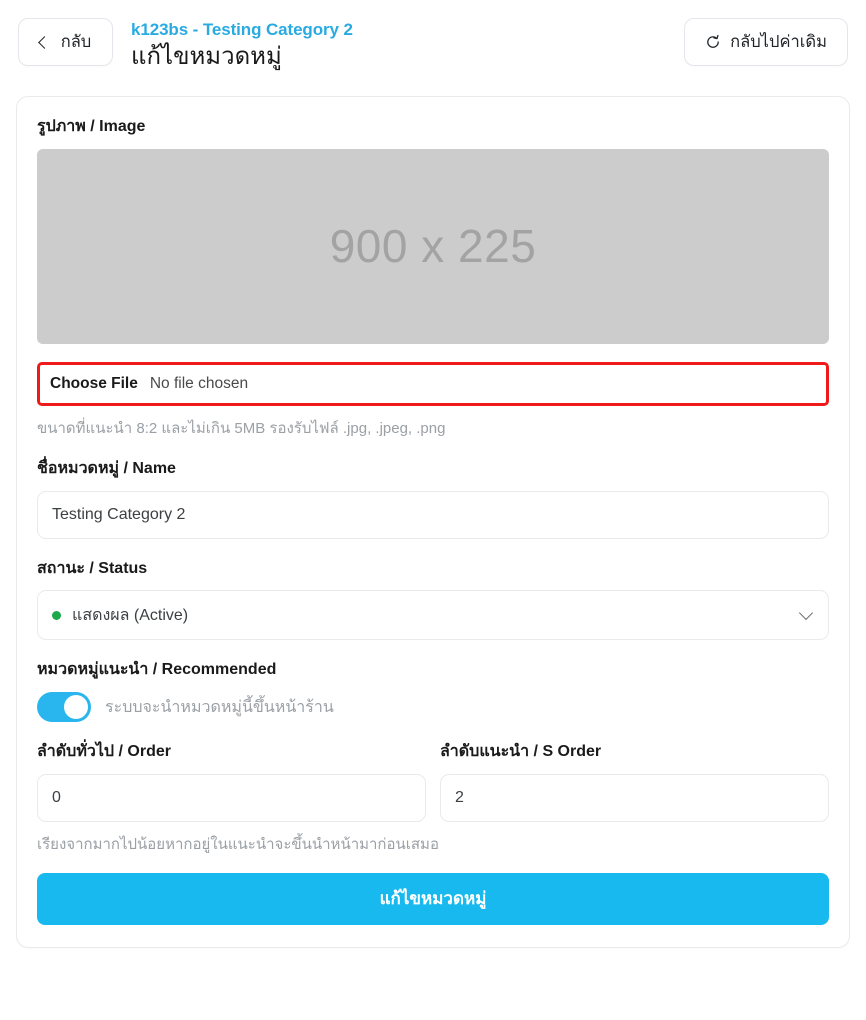 Image resolution: width=866 pixels, height=1020 pixels. What do you see at coordinates (634, 797) in the screenshot?
I see `s-order-input` at bounding box center [634, 797].